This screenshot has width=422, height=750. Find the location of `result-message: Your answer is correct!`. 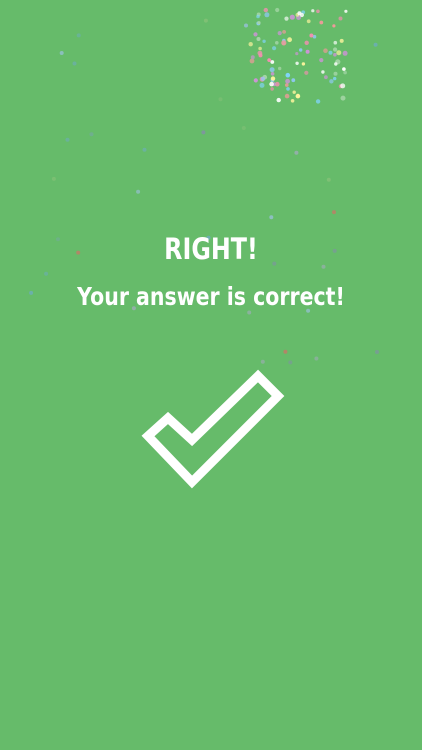

result-message: Your answer is correct! is located at coordinates (211, 296).